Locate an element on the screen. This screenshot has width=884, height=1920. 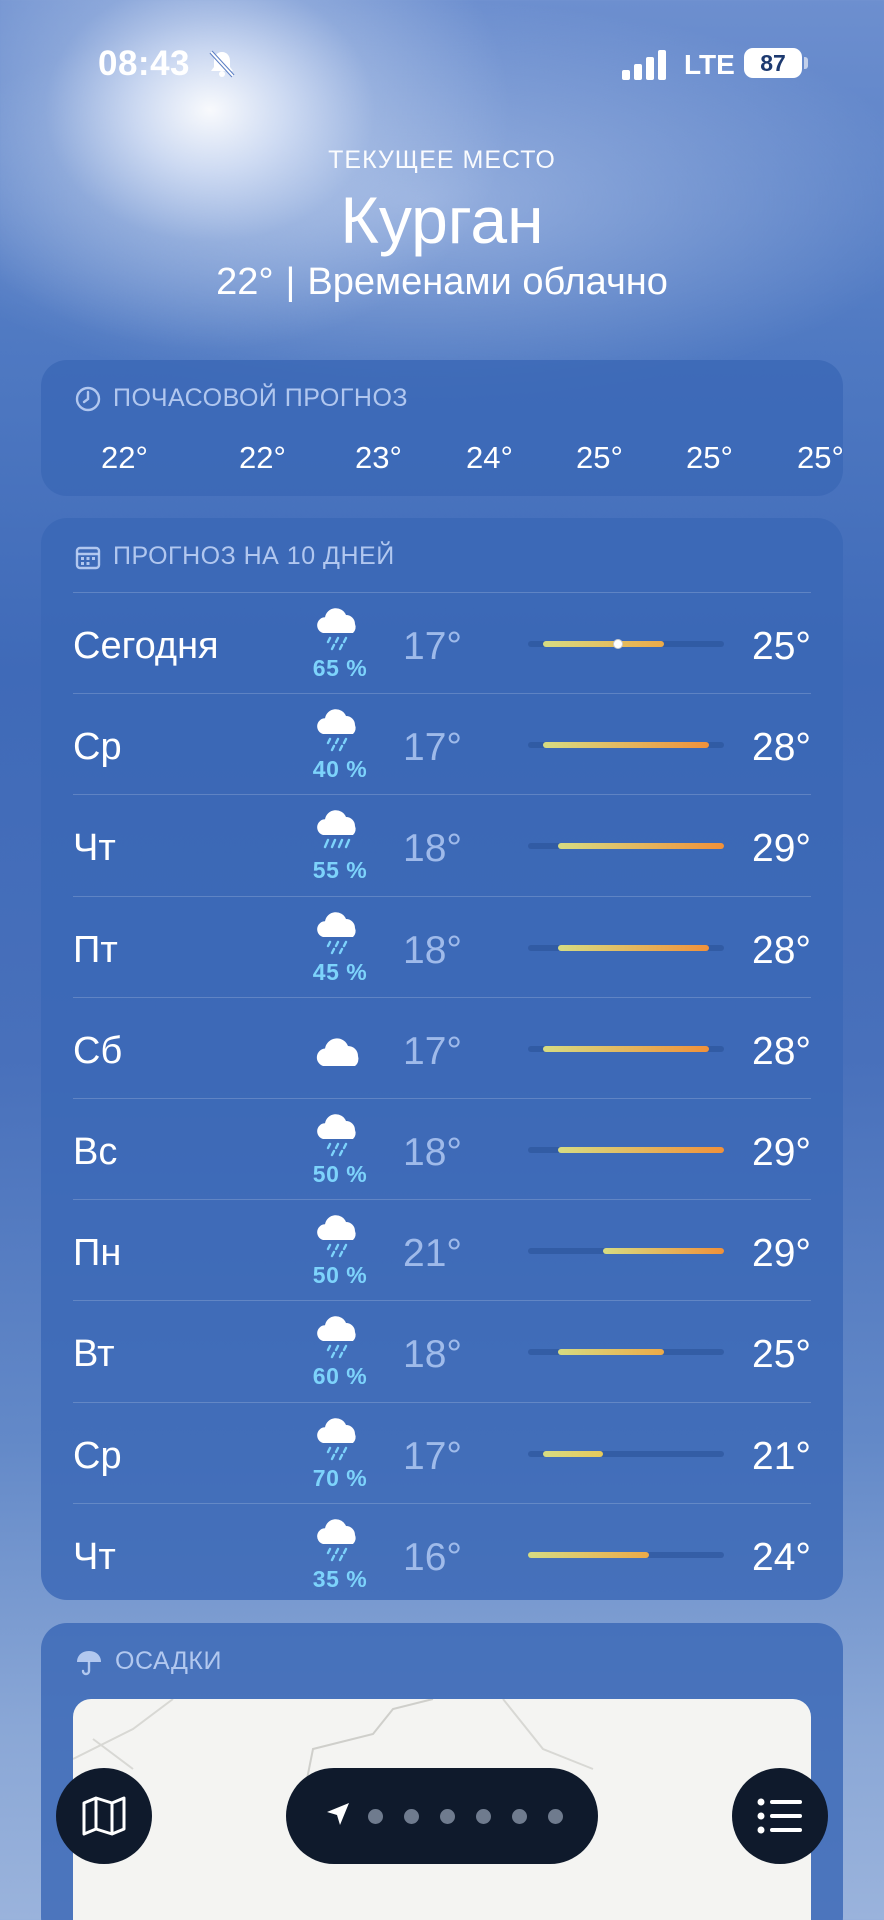
day-name: Пн is located at coordinates (97, 1253).